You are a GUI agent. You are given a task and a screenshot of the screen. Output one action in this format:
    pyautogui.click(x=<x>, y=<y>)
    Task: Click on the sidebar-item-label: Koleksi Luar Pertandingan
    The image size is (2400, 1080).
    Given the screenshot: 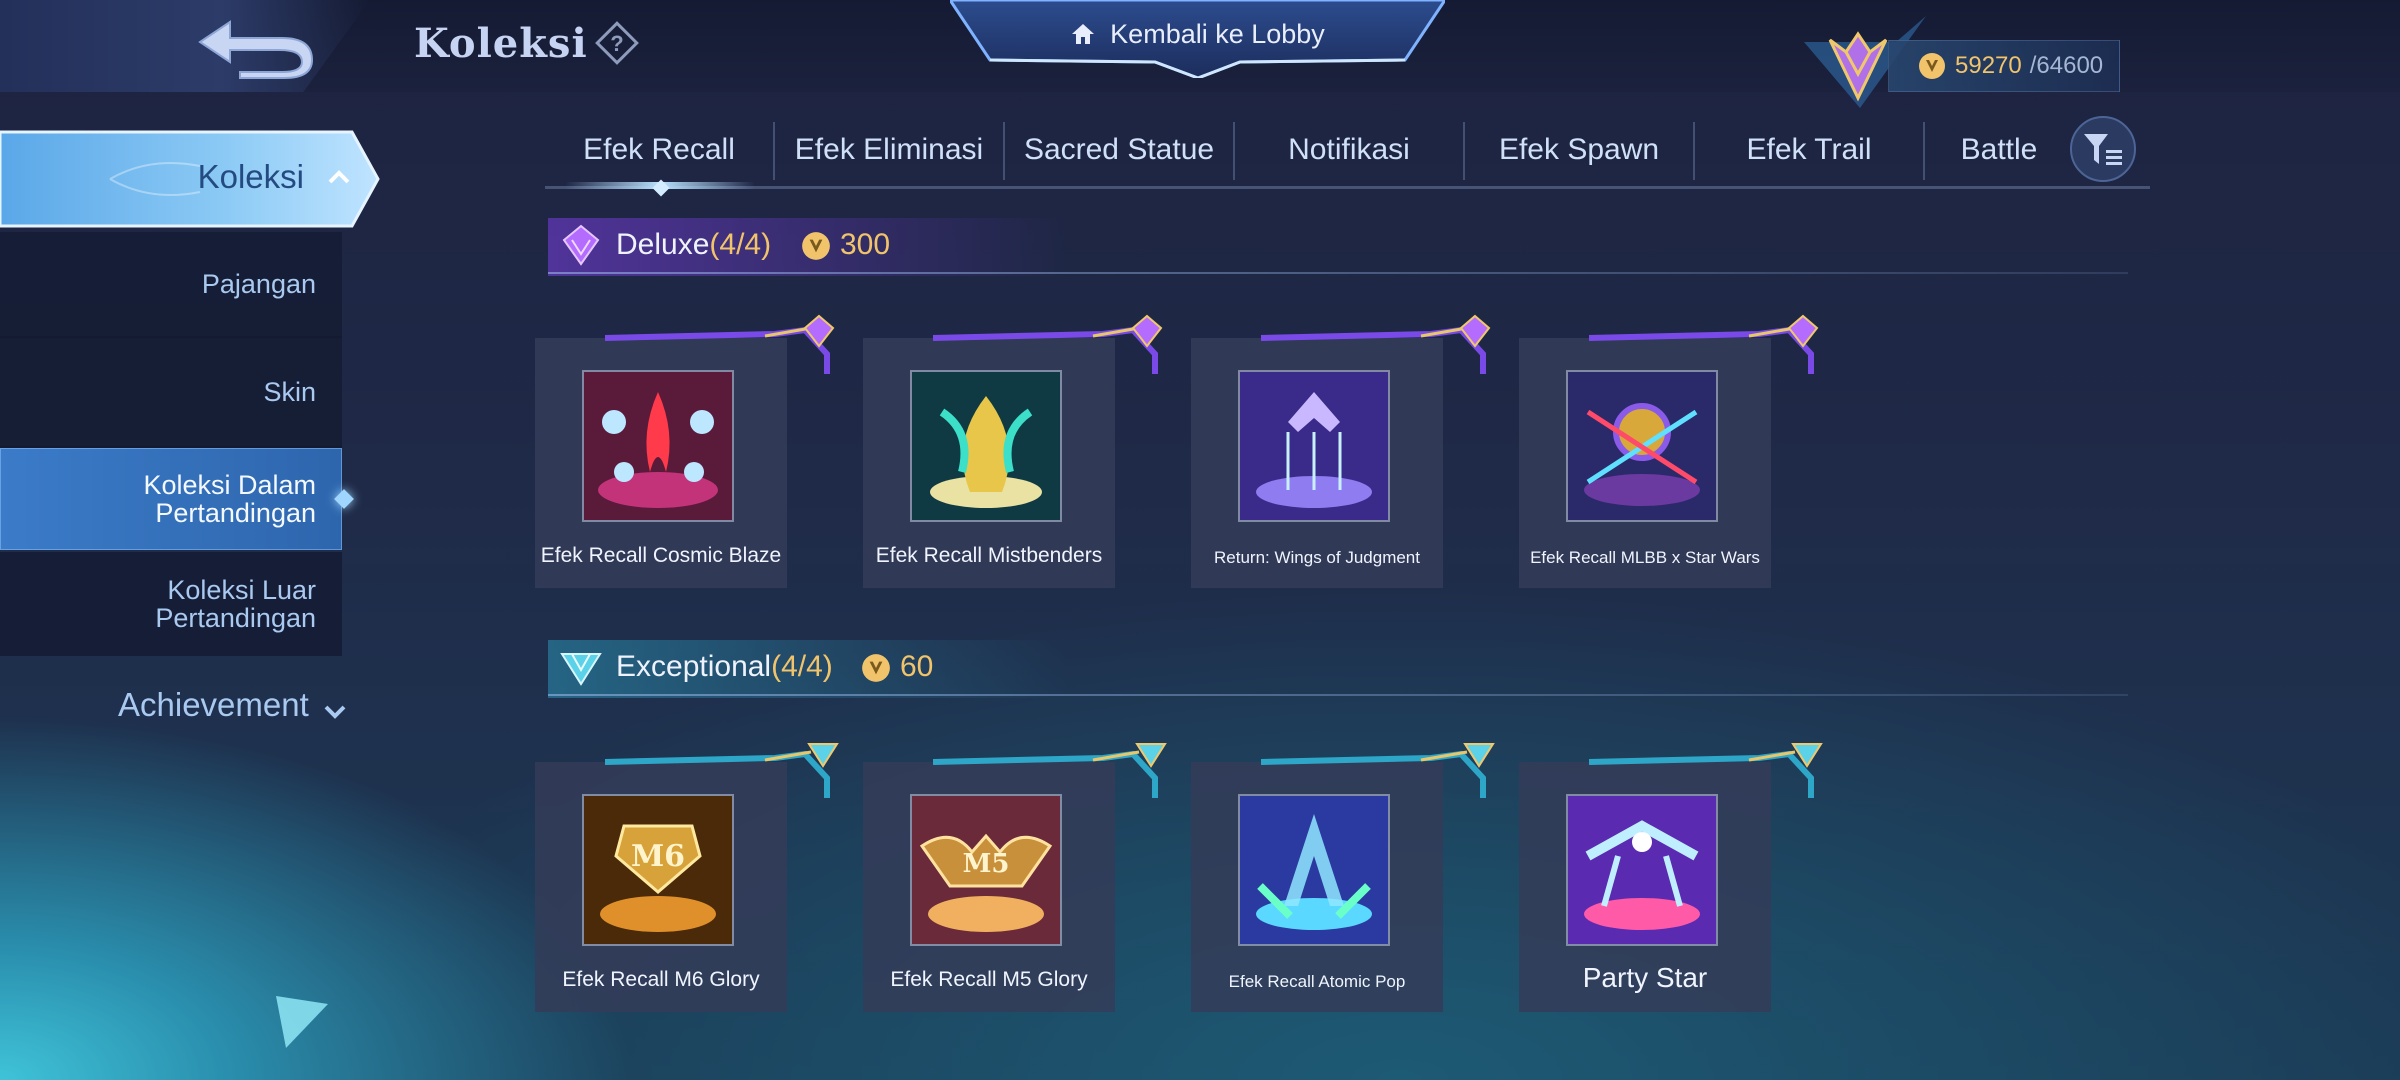 What is the action you would take?
    pyautogui.click(x=235, y=604)
    